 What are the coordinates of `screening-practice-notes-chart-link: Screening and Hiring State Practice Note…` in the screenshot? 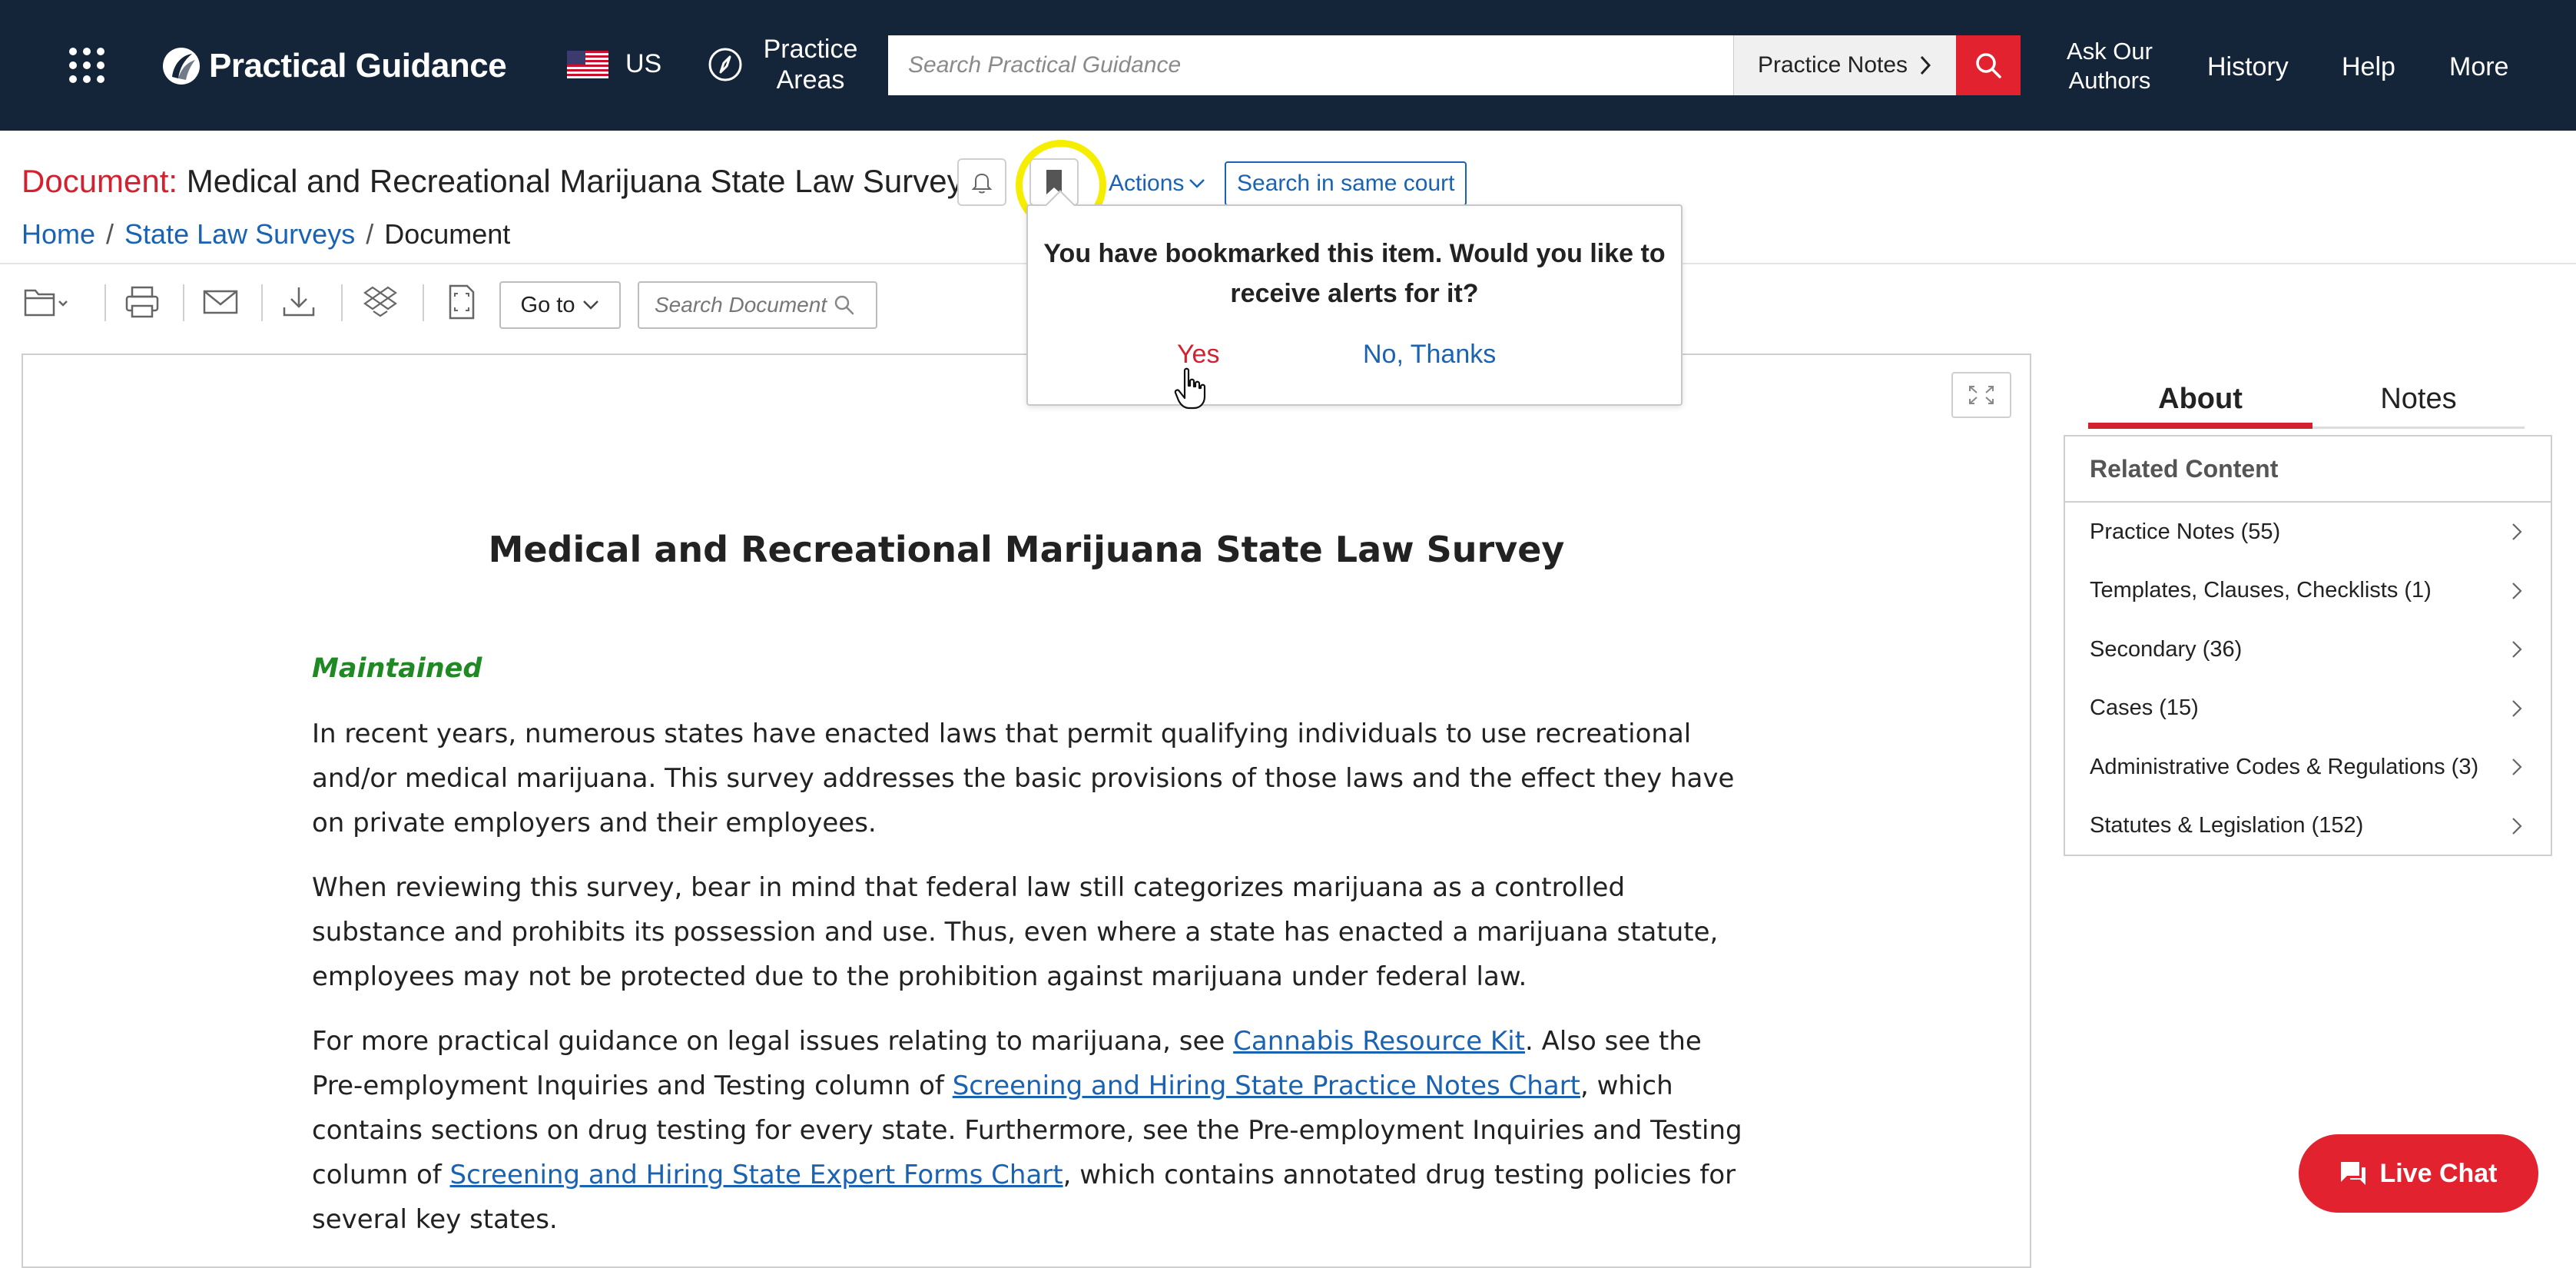 It's located at (1266, 1085).